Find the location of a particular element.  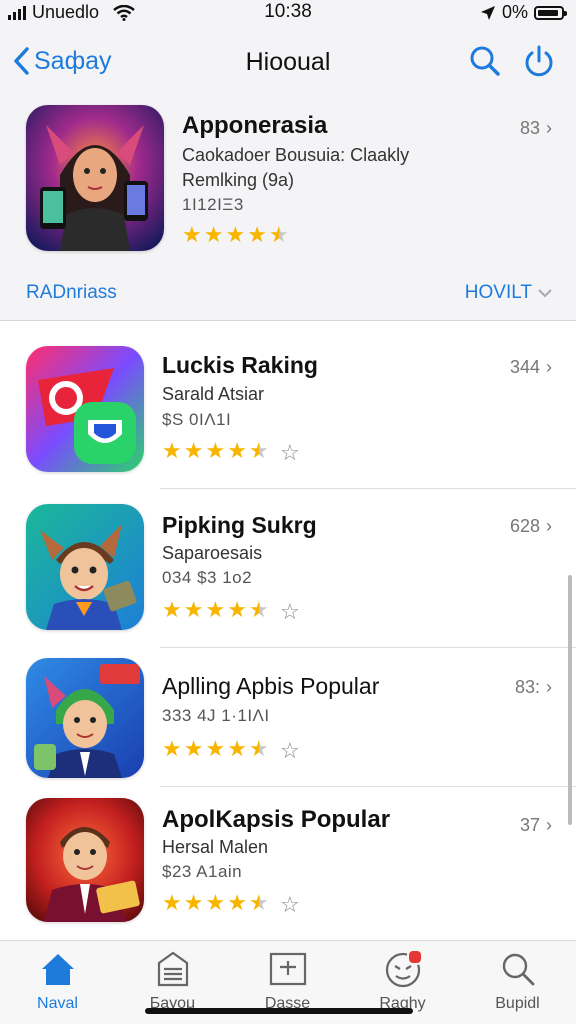

app-rank-value: 628 is located at coordinates (524, 526).